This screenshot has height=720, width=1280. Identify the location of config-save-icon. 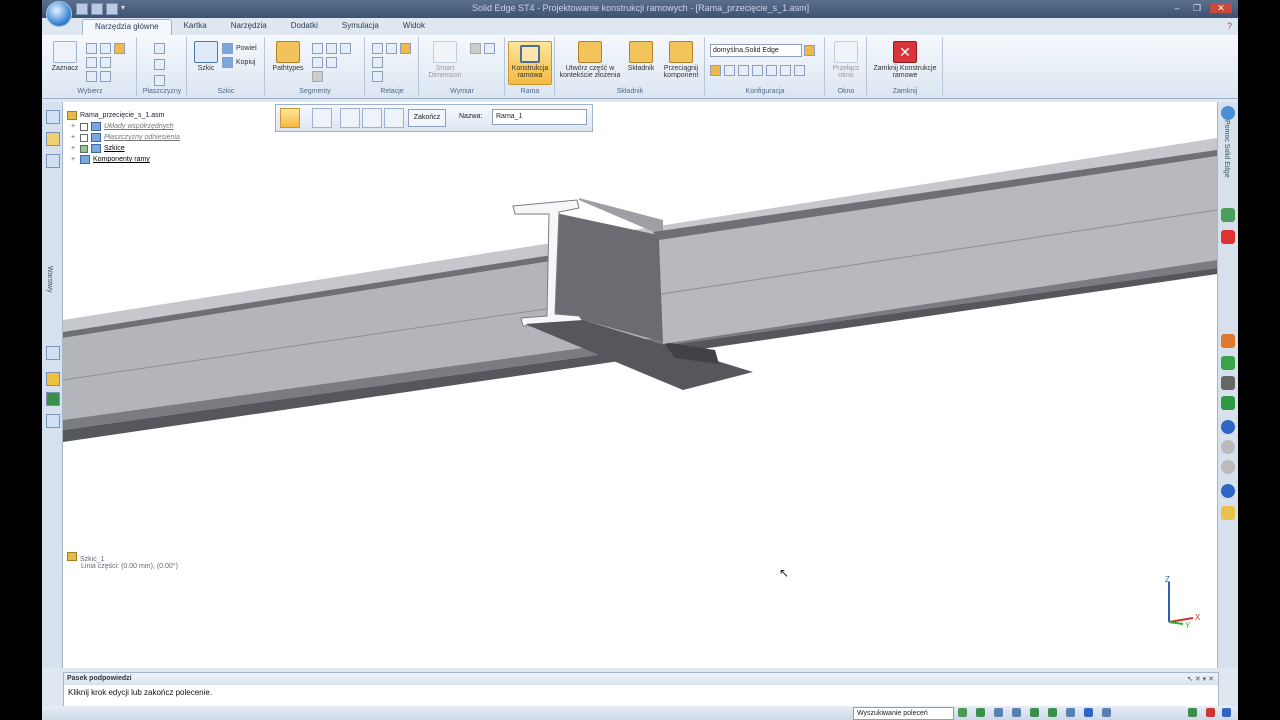
(809, 50).